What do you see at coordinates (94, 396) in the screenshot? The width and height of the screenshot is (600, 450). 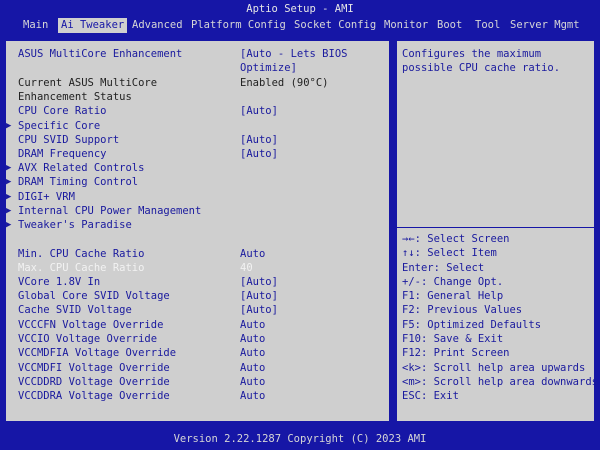 I see `vccddra-voltage-override-label: VCCDDRA Voltage Override` at bounding box center [94, 396].